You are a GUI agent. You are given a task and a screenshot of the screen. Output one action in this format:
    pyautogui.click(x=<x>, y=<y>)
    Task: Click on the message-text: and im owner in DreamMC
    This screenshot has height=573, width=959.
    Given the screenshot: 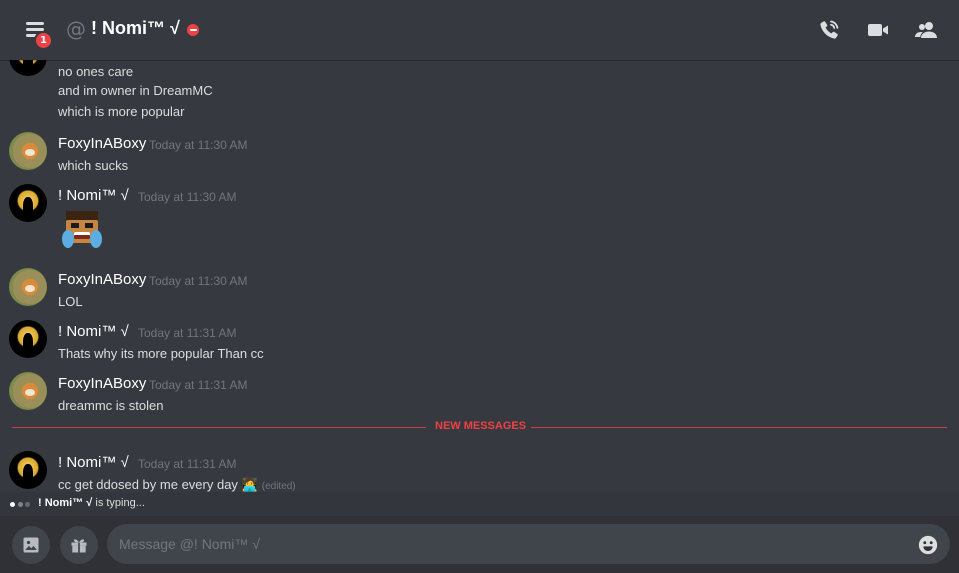 What is the action you would take?
    pyautogui.click(x=135, y=90)
    